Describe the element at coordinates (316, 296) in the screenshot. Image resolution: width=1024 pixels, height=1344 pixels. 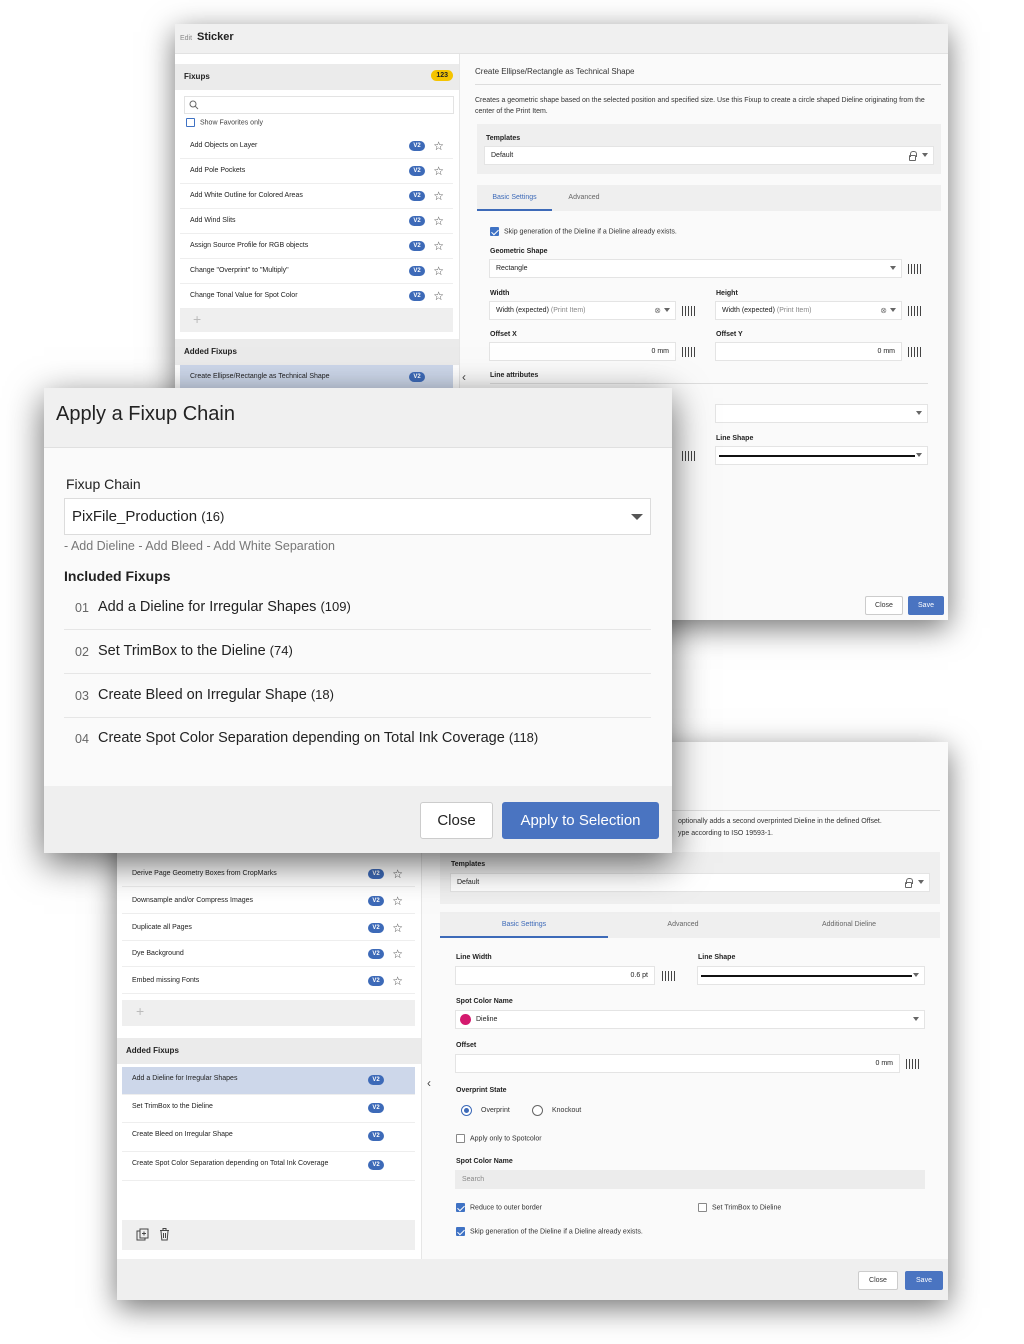
I see `list-item: Change Tonal Value for Spot Color V2 ☆` at that location.